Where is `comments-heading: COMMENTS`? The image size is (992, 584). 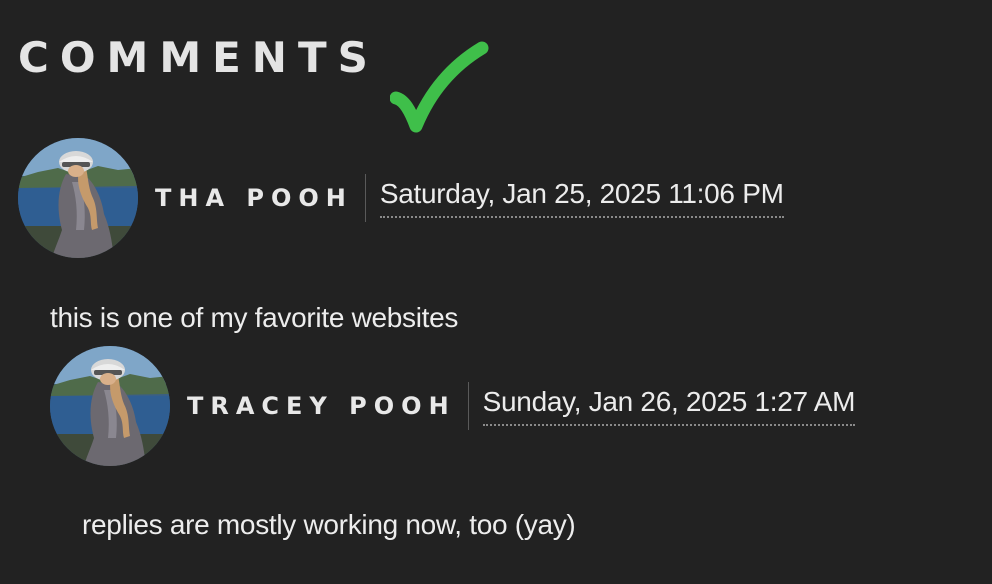
comments-heading: COMMENTS is located at coordinates (198, 57).